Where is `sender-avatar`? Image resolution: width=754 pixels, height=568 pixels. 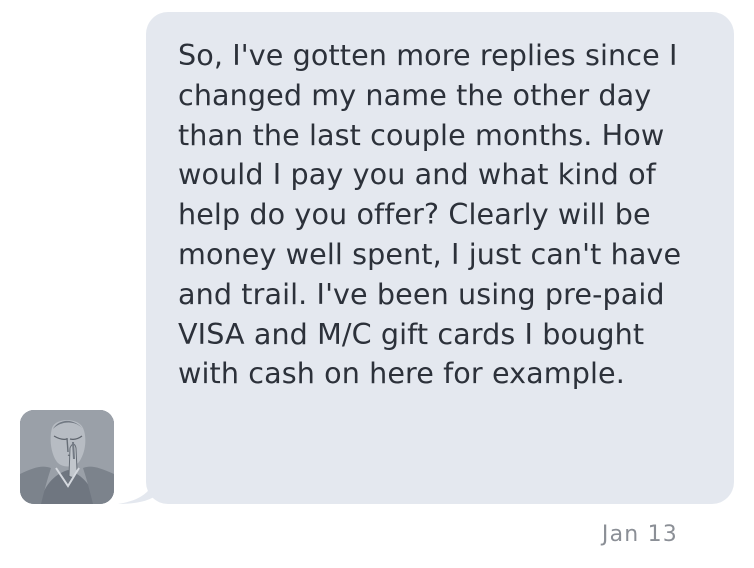 sender-avatar is located at coordinates (67, 457).